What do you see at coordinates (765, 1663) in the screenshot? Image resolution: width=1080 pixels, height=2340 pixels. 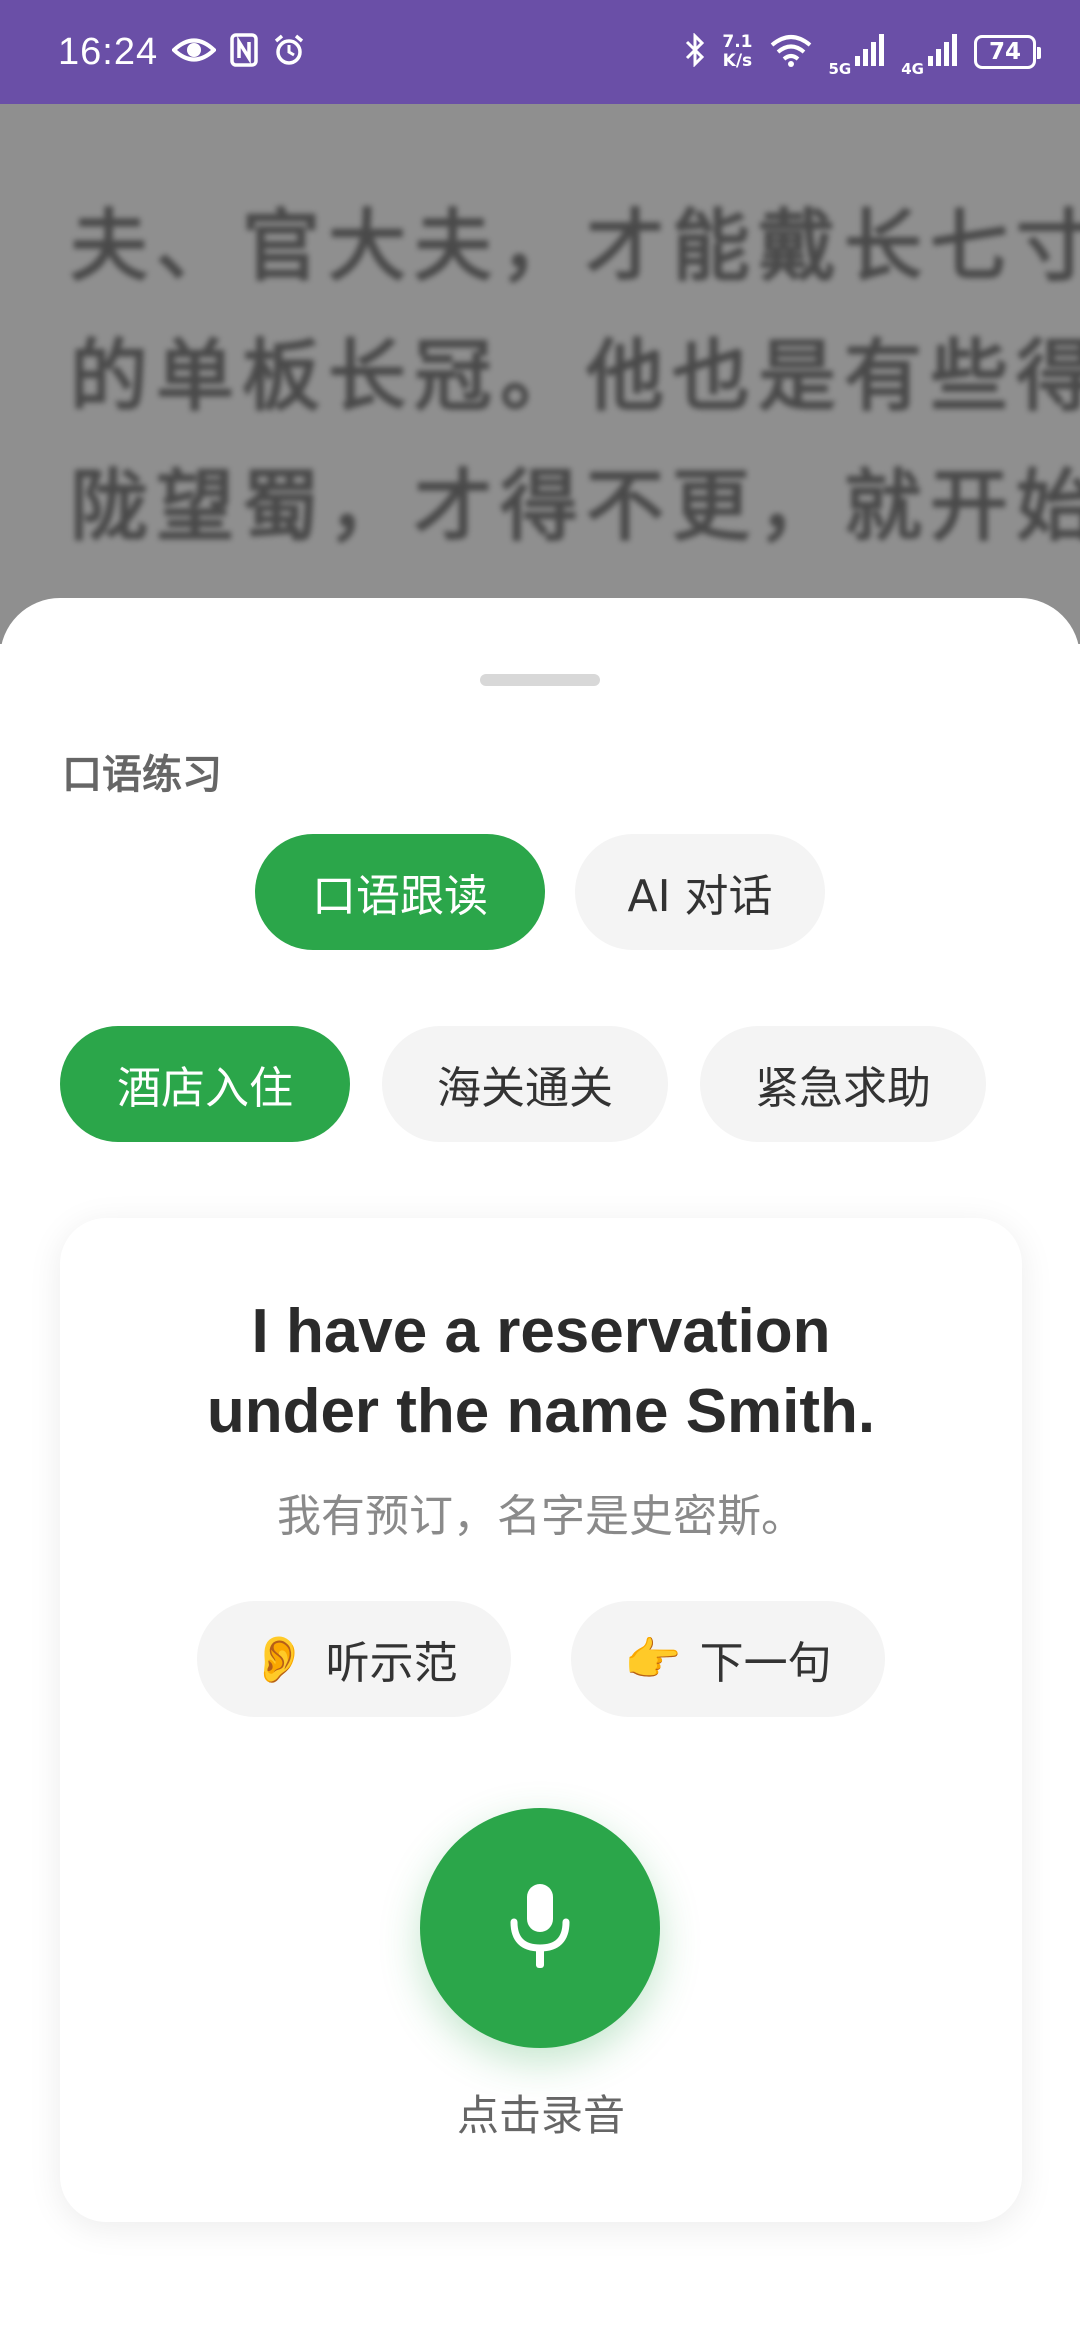 I see `next-sentence-label: 下一句` at bounding box center [765, 1663].